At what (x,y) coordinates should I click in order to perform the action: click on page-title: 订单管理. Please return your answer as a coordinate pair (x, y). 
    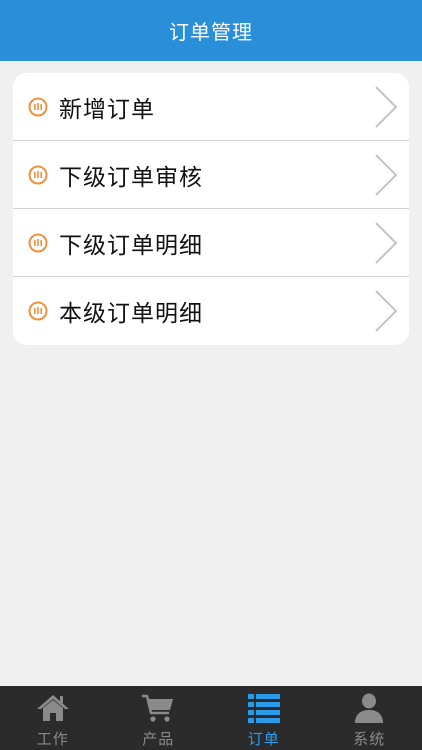
    Looking at the image, I should click on (211, 32).